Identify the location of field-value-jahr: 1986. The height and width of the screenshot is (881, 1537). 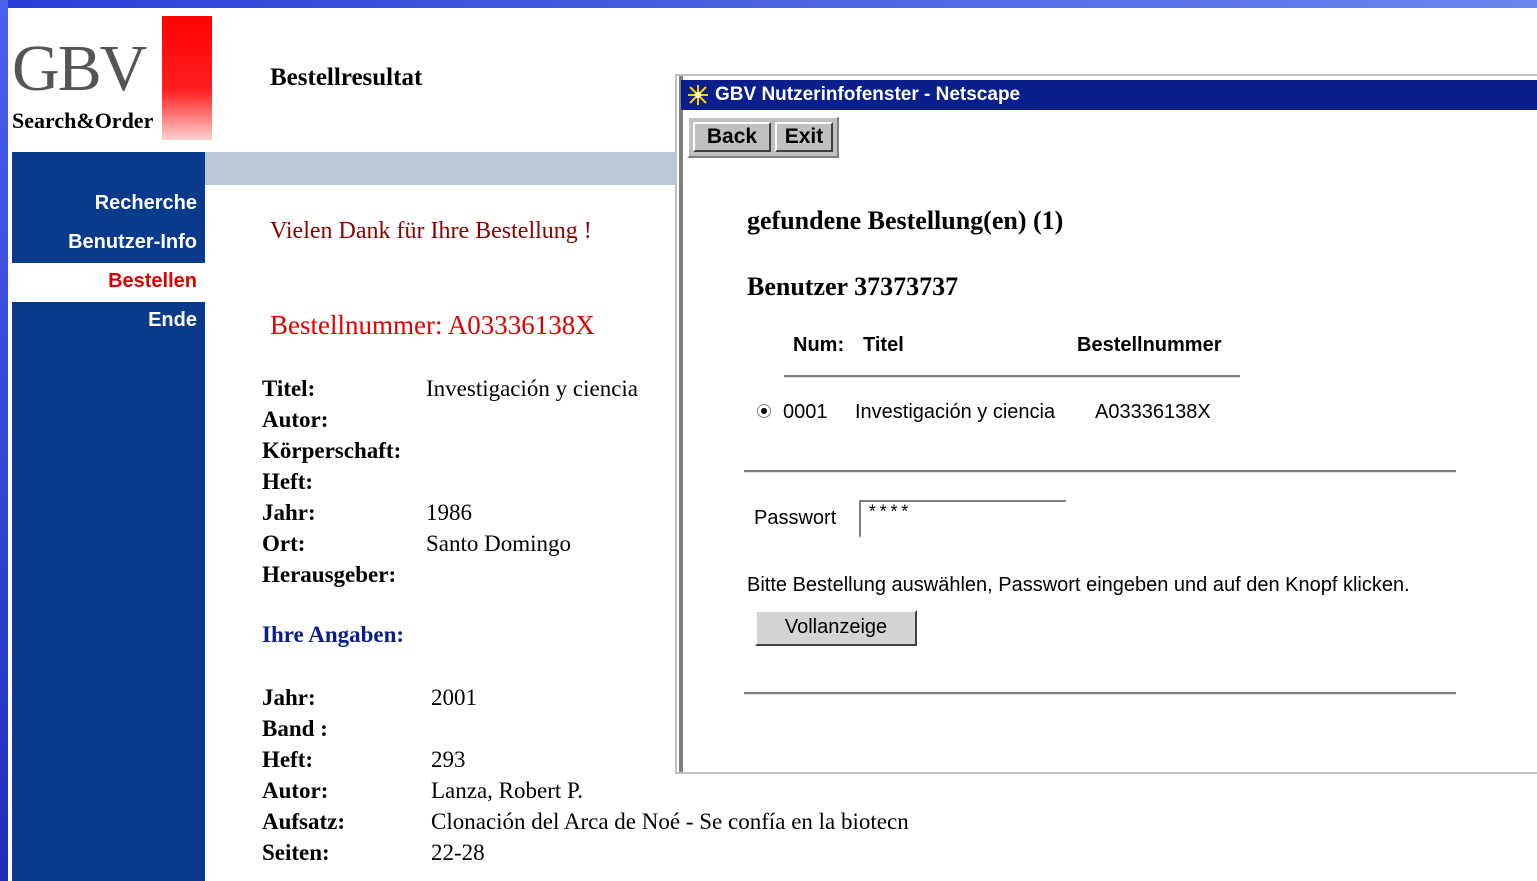
(449, 512).